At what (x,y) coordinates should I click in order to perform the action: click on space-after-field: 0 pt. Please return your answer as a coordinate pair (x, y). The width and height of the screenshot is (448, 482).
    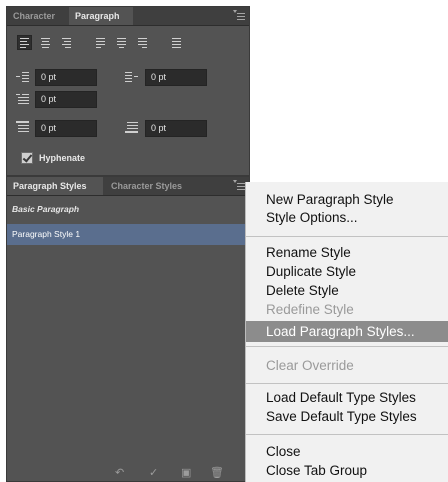
    Looking at the image, I should click on (176, 128).